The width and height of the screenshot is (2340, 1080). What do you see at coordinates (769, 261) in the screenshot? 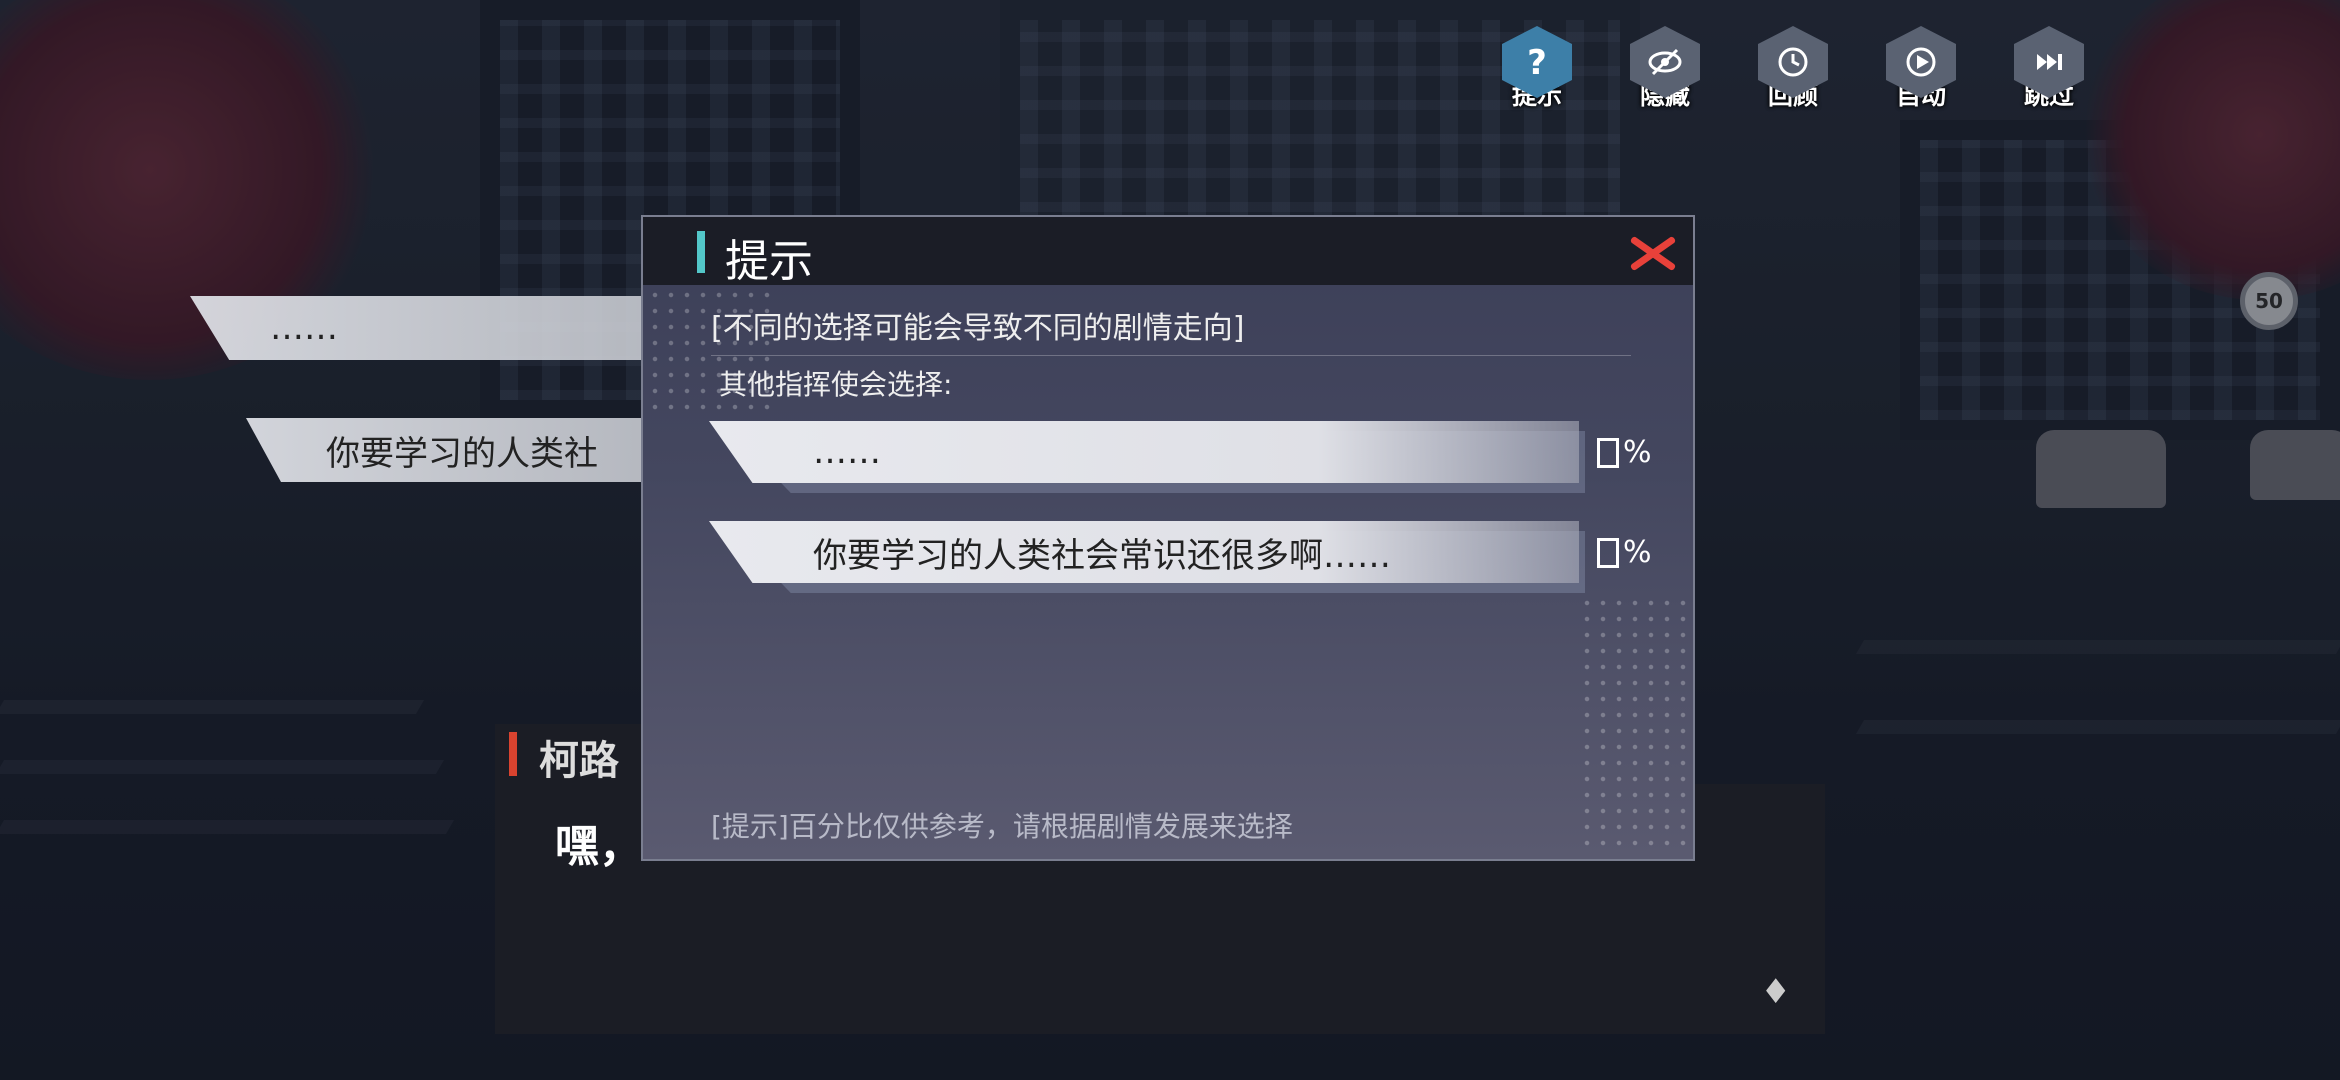
I see `modal-title: 提示` at bounding box center [769, 261].